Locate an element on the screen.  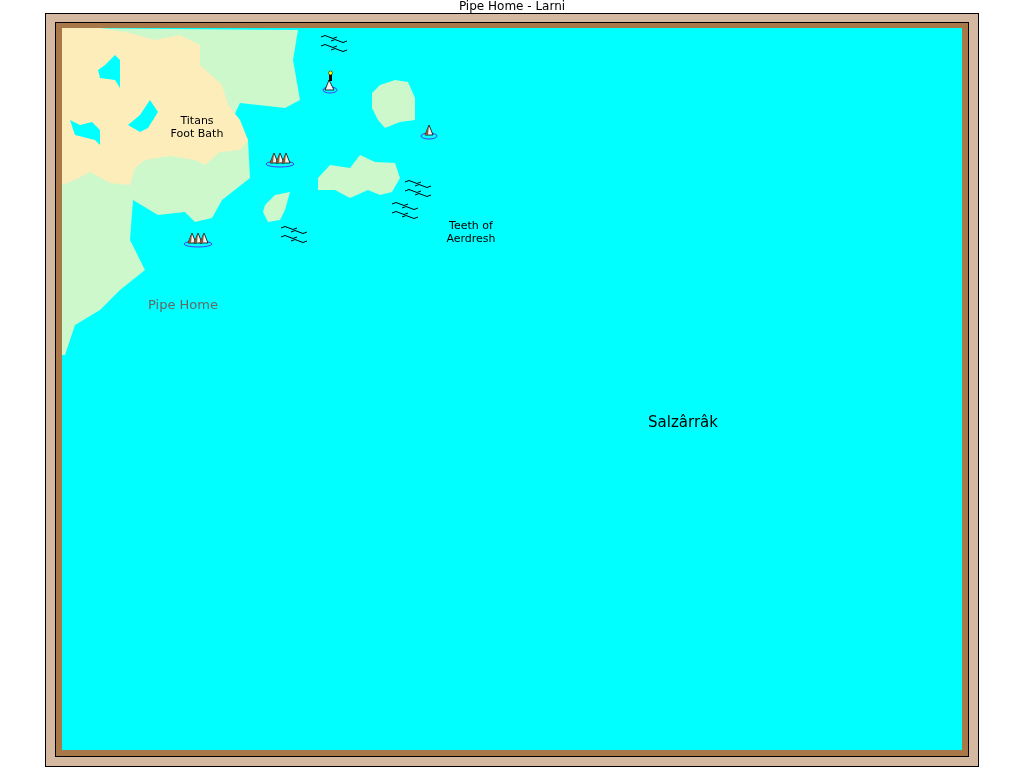
region-label: Teeth of Aerdresh is located at coordinates (471, 232).